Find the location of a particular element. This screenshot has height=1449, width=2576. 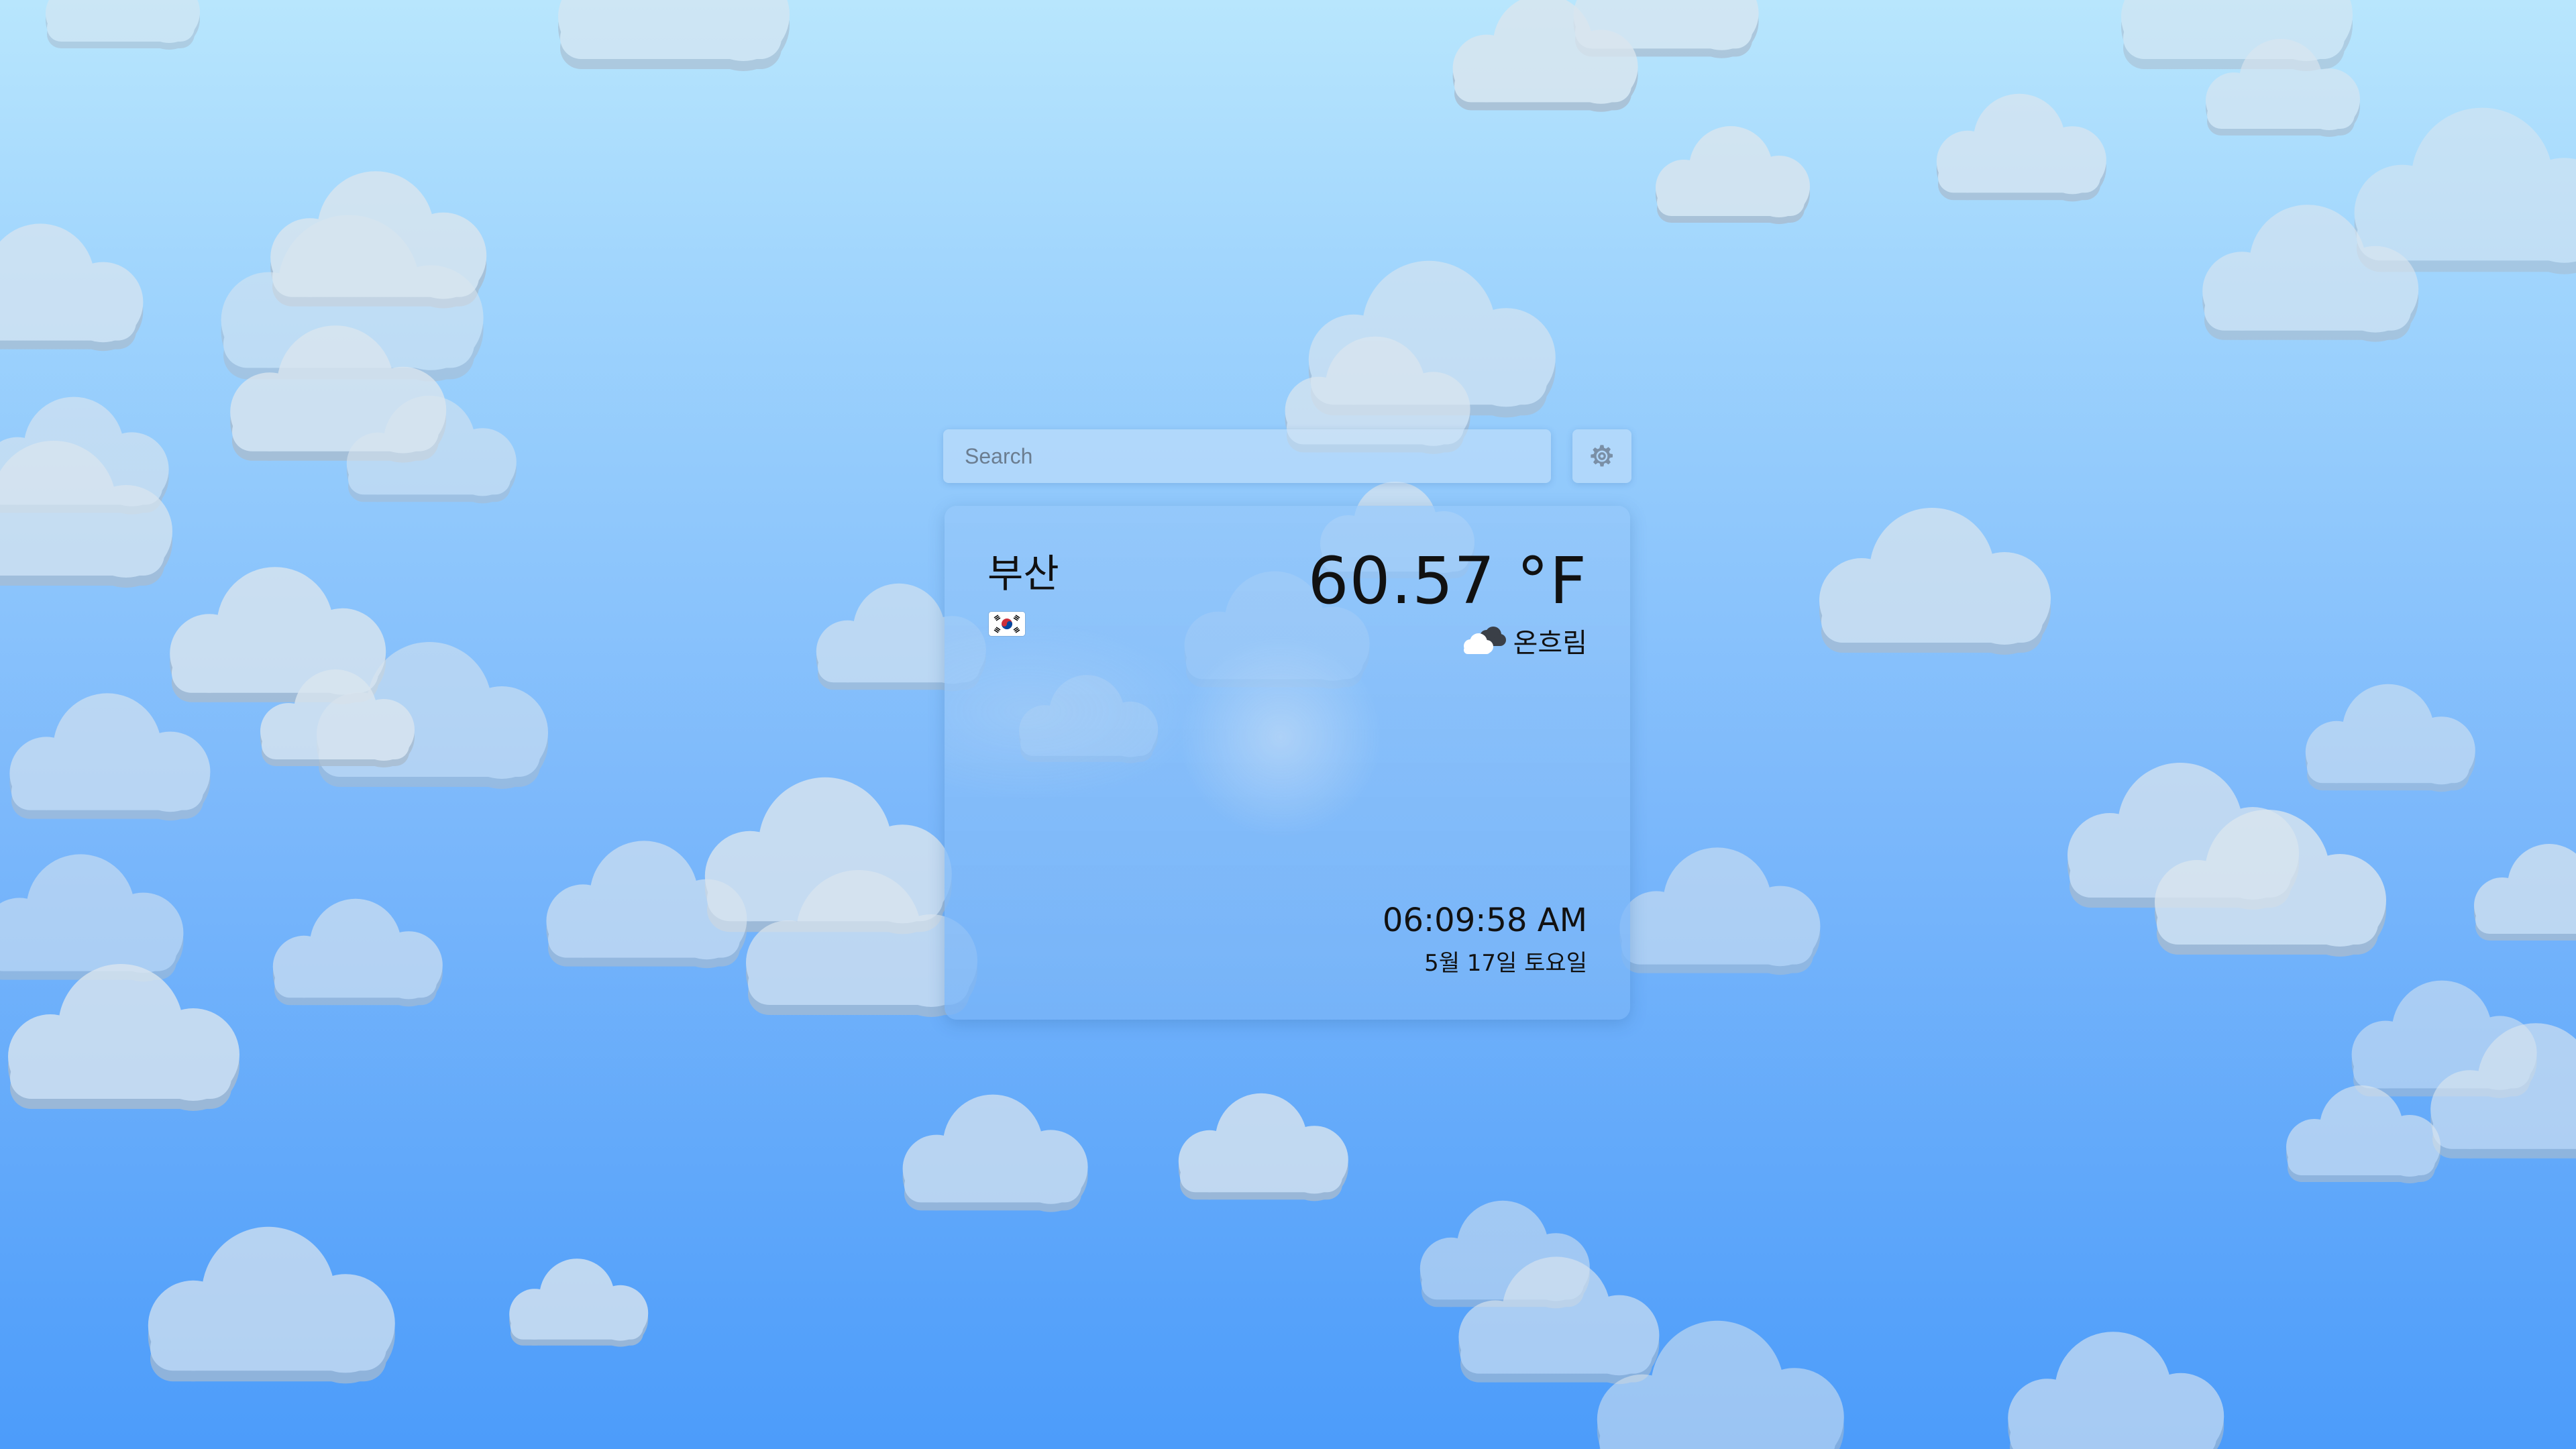

weather-condition: 온흐림 is located at coordinates (1522, 640).